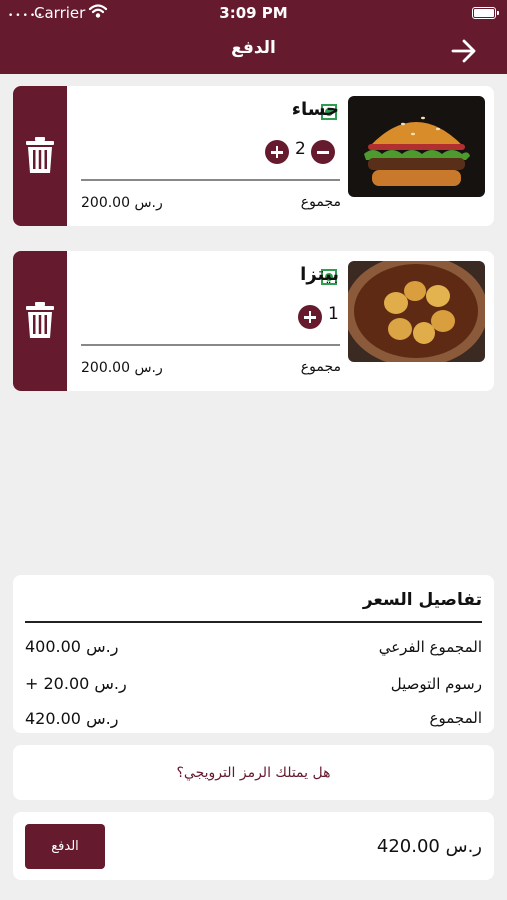  What do you see at coordinates (422, 600) in the screenshot?
I see `price-details-title: تفاصيل السعر` at bounding box center [422, 600].